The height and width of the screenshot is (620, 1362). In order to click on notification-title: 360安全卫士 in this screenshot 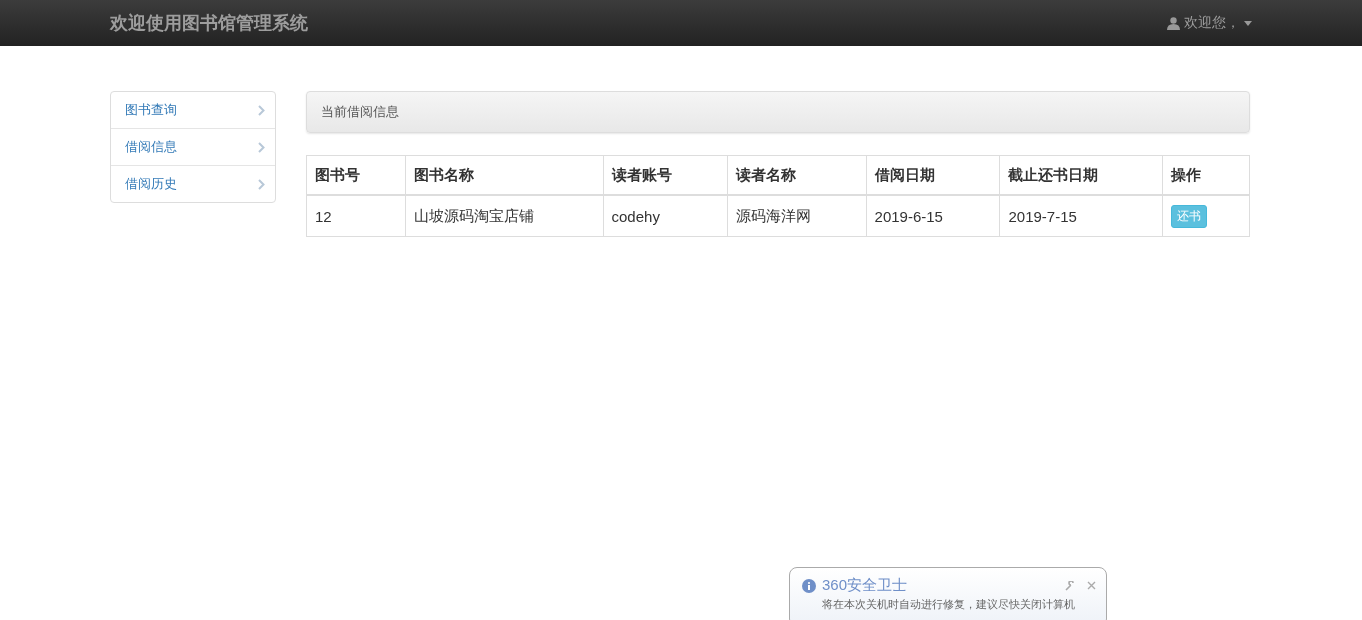, I will do `click(865, 585)`.